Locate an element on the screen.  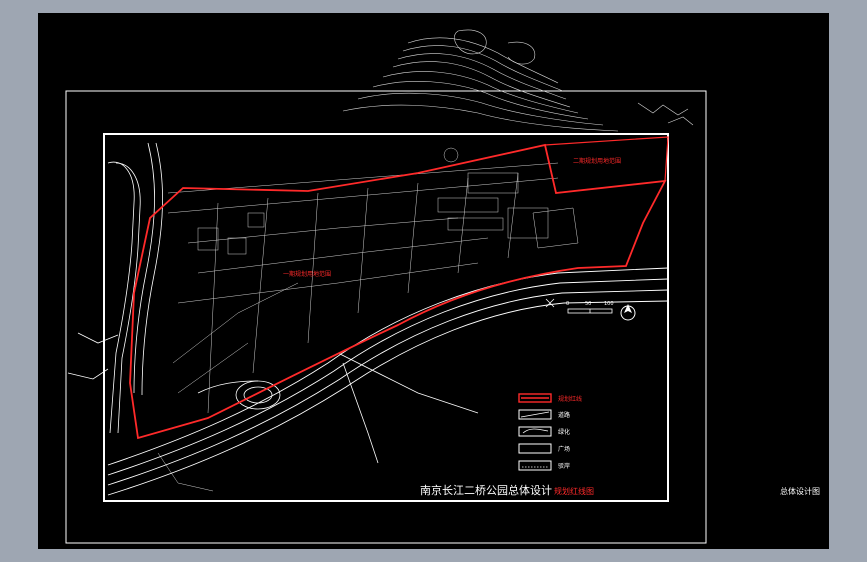
phase-two-zone-label: 二期规划用地范围 is located at coordinates (597, 161).